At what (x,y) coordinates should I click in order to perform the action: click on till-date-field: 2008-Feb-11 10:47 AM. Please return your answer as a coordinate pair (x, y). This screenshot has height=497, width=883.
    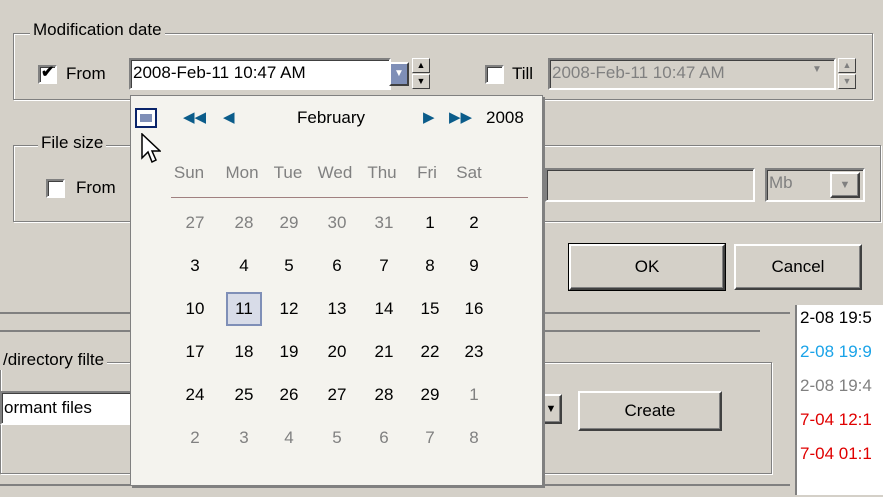
    Looking at the image, I should click on (692, 74).